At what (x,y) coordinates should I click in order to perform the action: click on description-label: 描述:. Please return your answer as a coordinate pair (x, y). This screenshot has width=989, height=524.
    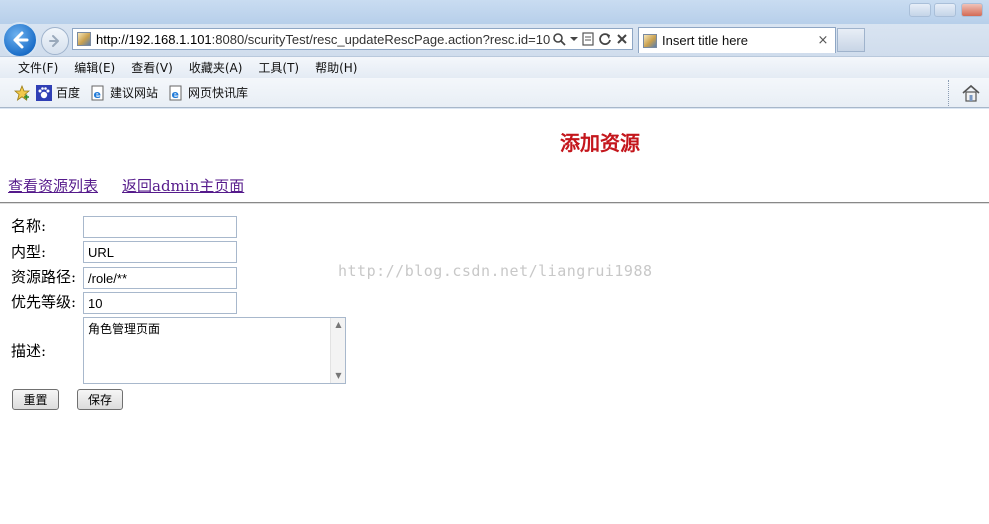
    Looking at the image, I should click on (29, 351).